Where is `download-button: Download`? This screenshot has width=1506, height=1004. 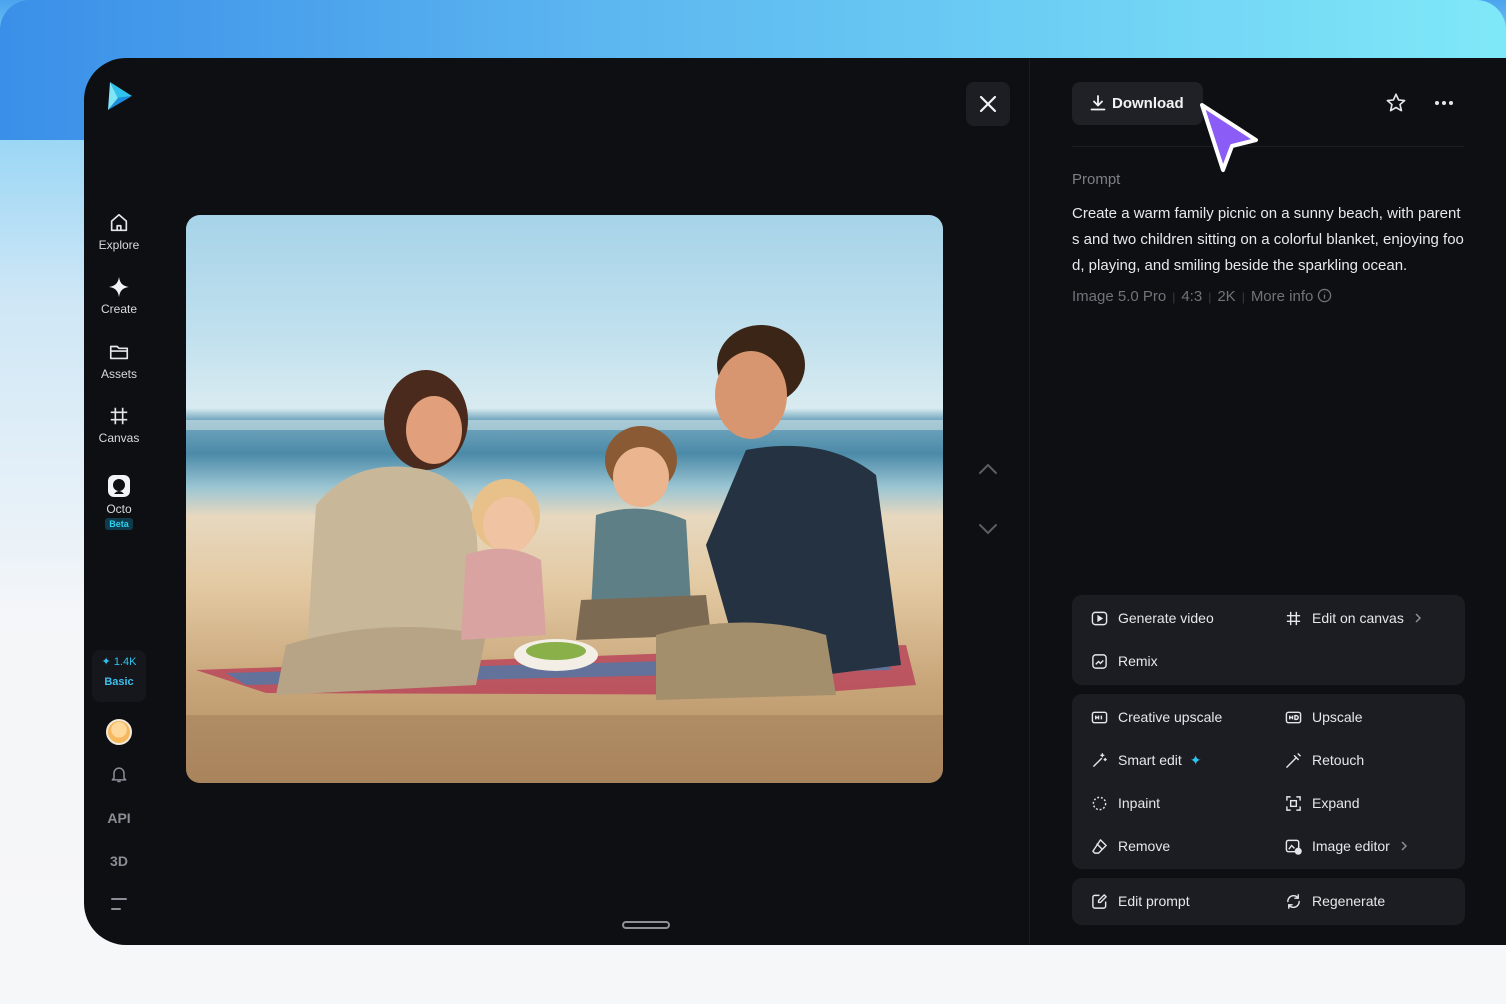
download-button: Download is located at coordinates (1137, 103).